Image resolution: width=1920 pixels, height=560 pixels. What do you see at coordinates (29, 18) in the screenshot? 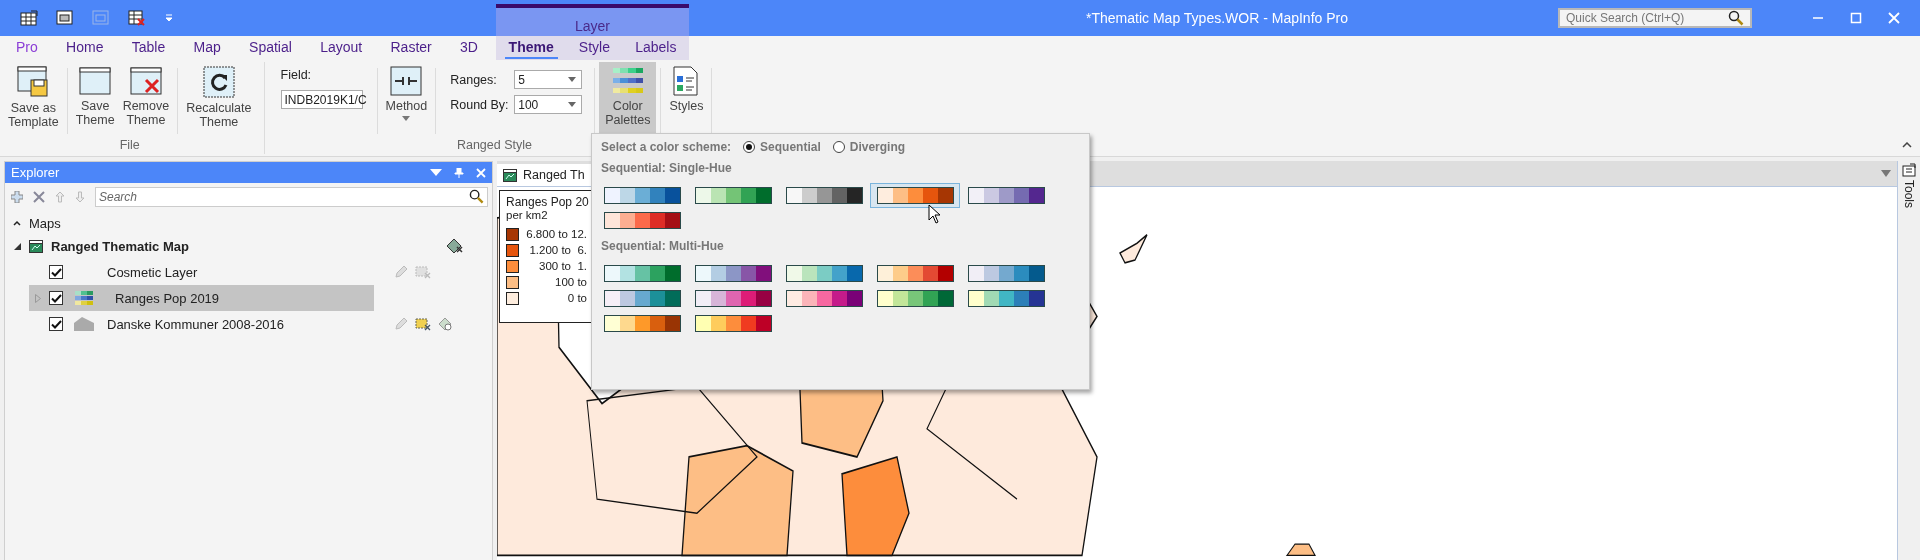
I see `table-icon` at bounding box center [29, 18].